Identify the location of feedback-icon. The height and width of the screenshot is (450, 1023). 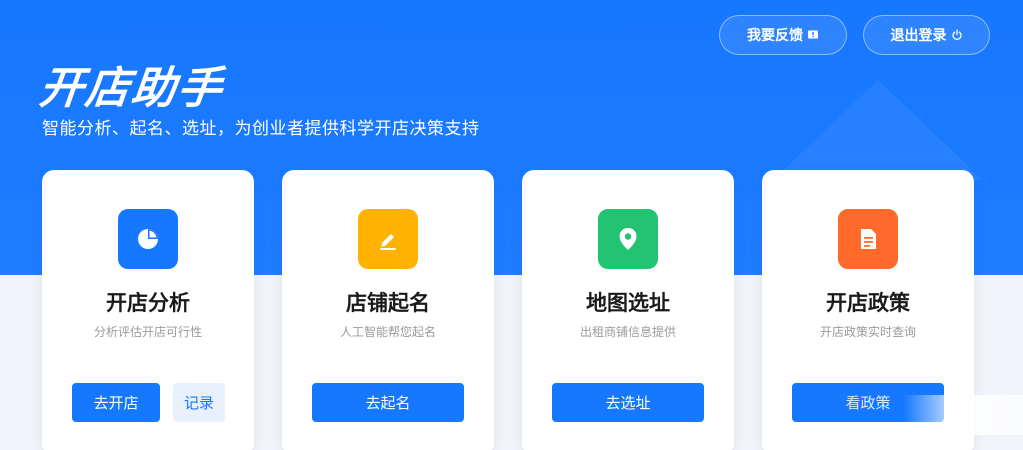
(813, 34).